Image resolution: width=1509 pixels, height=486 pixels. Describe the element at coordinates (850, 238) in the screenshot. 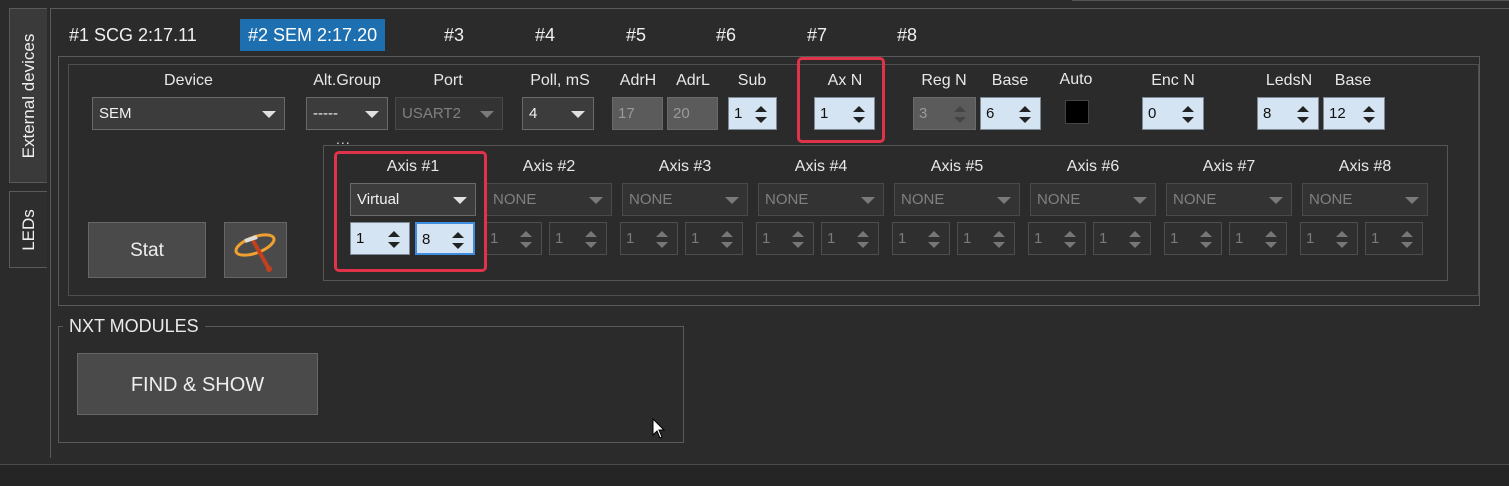

I see `axis-4-stepper-b: 1` at that location.